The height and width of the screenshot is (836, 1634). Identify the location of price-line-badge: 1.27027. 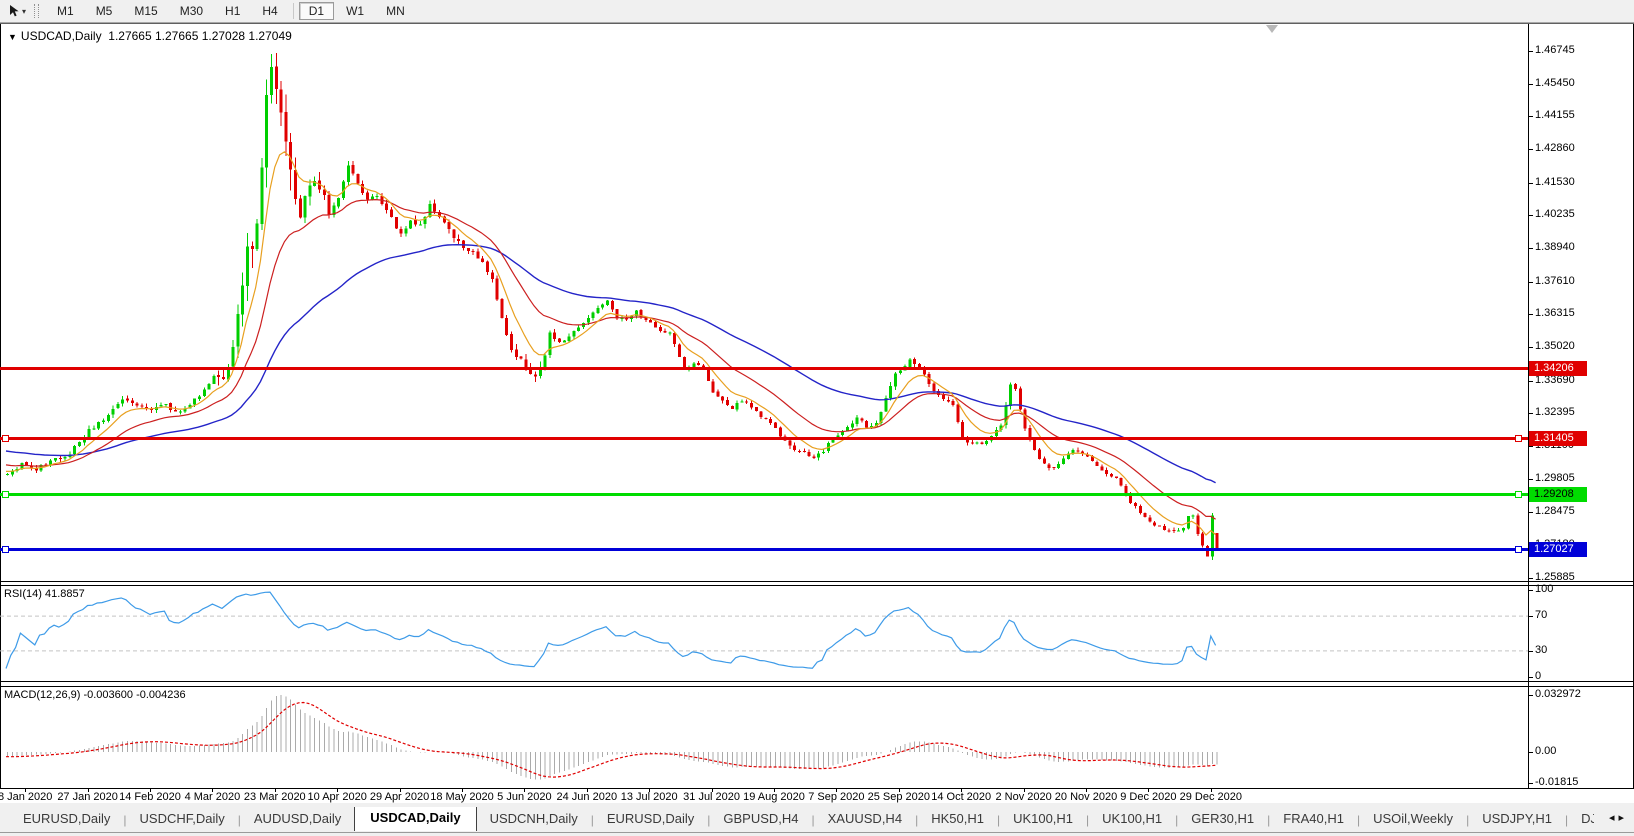
(1558, 549).